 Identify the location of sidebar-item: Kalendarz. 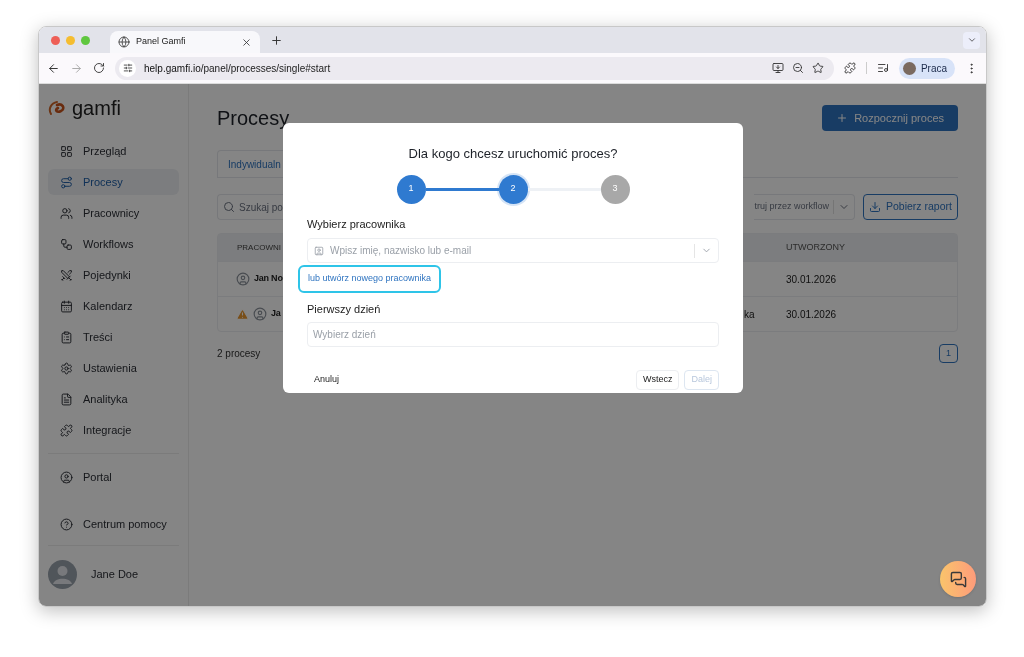
(113, 306).